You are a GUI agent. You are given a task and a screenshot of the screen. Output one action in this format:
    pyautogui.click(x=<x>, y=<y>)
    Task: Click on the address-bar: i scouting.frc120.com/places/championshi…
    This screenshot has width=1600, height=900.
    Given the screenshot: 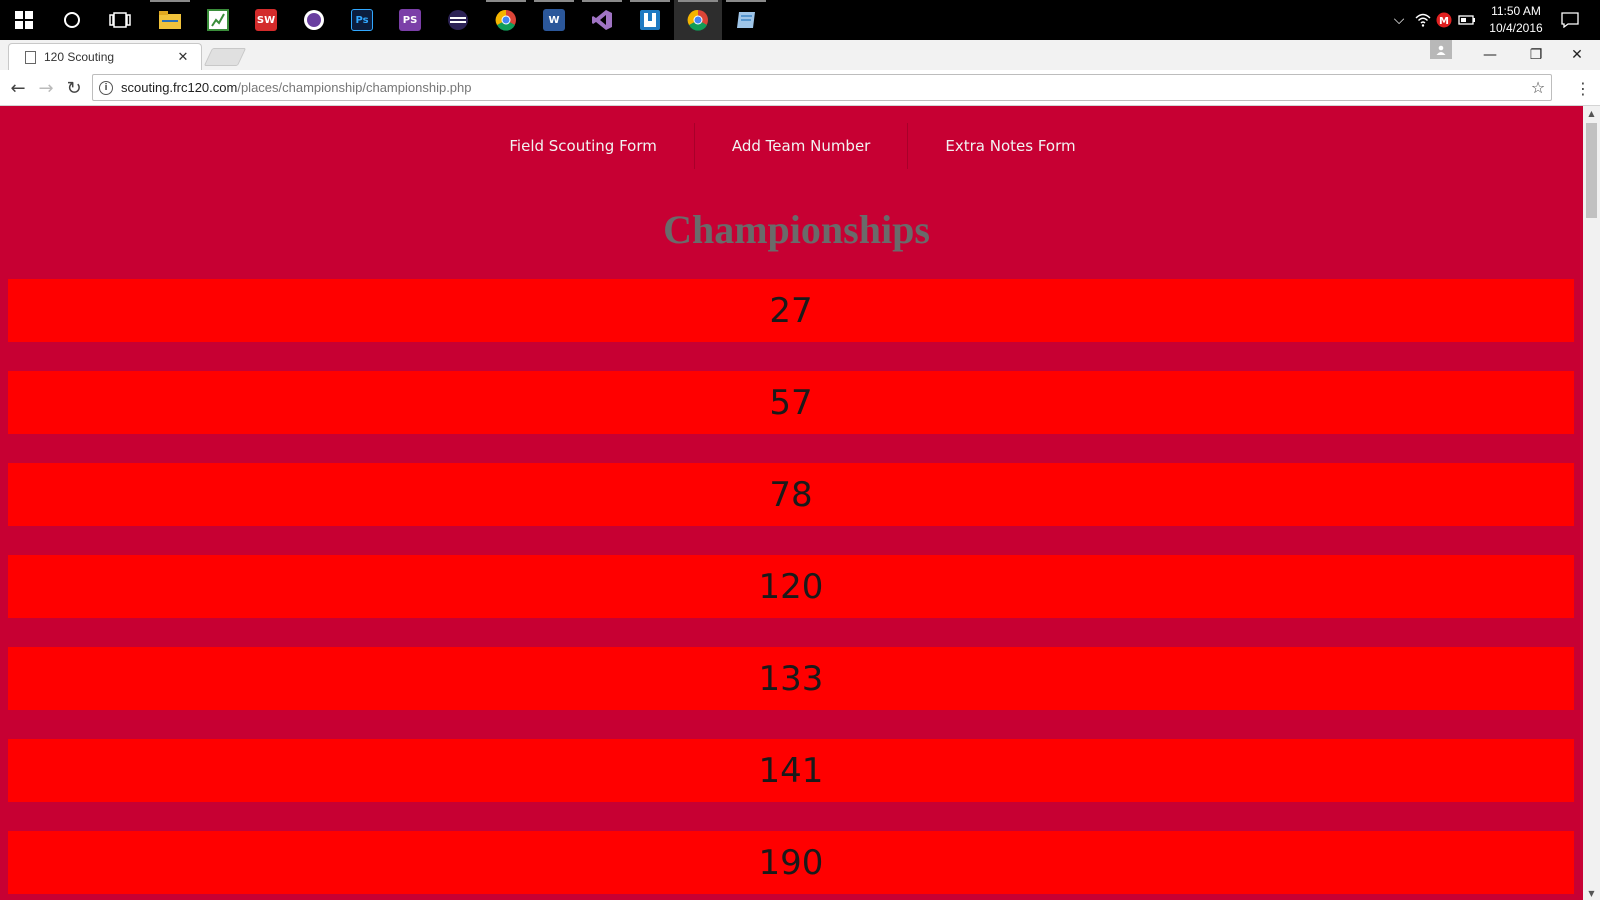 What is the action you would take?
    pyautogui.click(x=822, y=87)
    